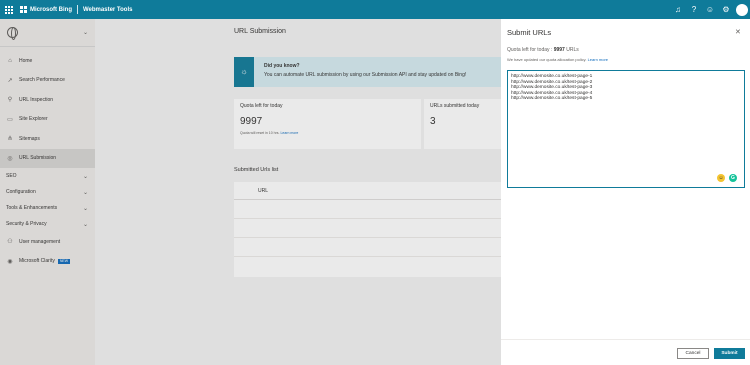 Image resolution: width=750 pixels, height=365 pixels. I want to click on avatar, so click(742, 9).